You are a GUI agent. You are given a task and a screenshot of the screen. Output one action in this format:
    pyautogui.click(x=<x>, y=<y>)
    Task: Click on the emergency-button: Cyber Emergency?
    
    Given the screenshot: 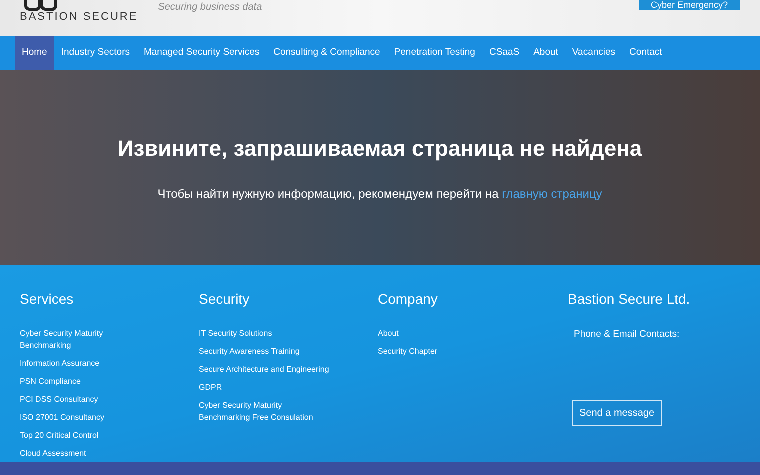 What is the action you would take?
    pyautogui.click(x=689, y=5)
    